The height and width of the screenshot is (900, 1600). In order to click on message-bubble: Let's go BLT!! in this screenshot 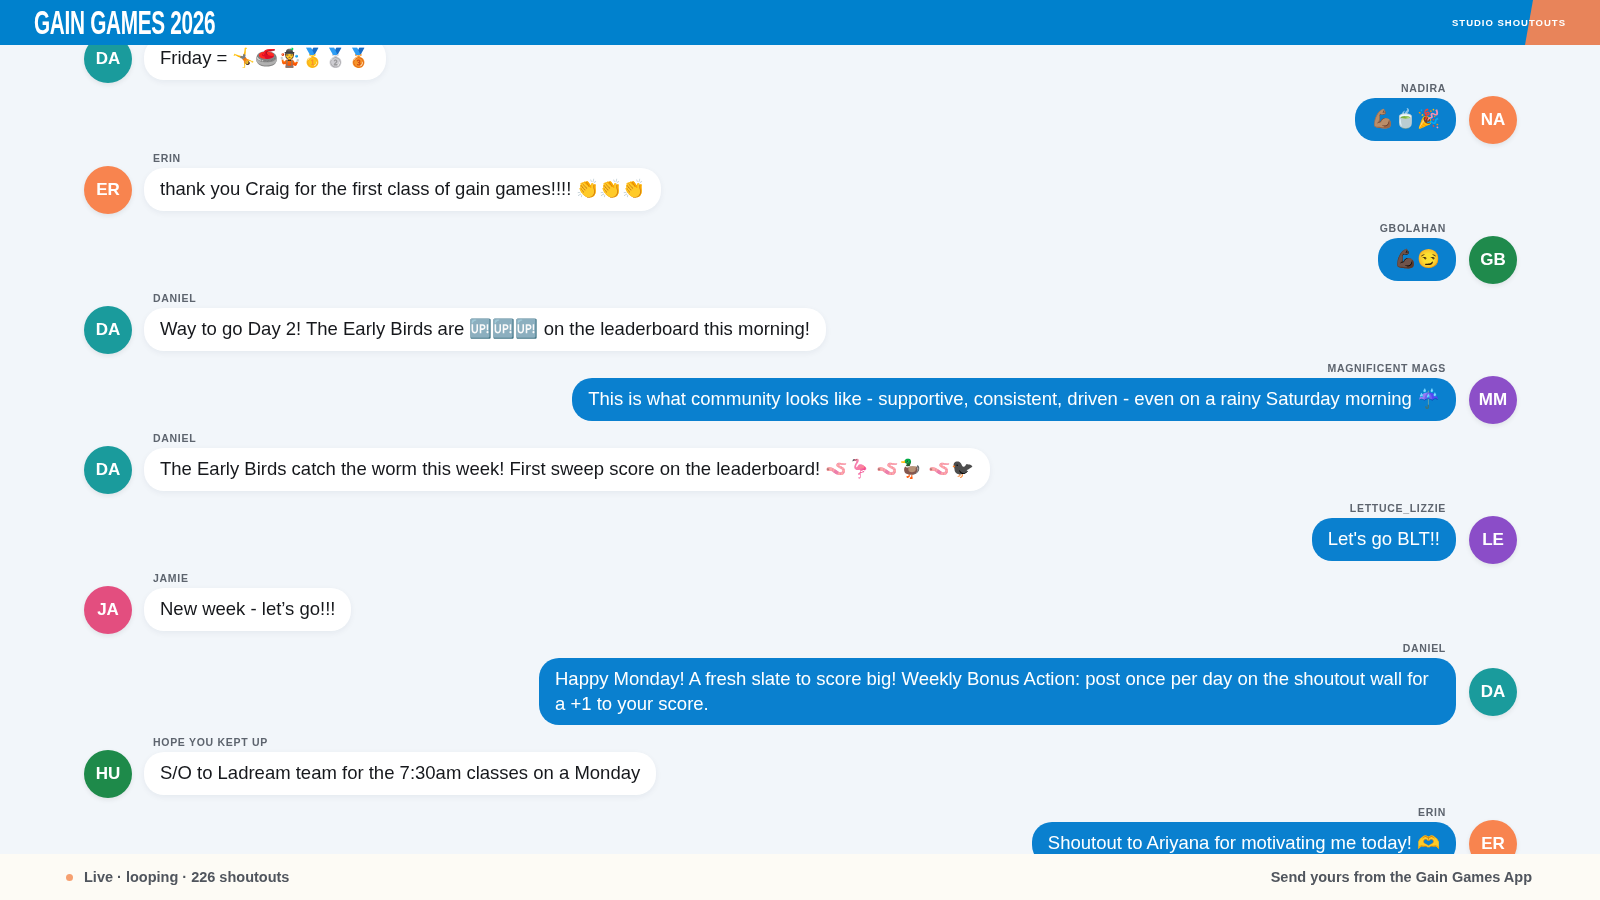, I will do `click(1383, 539)`.